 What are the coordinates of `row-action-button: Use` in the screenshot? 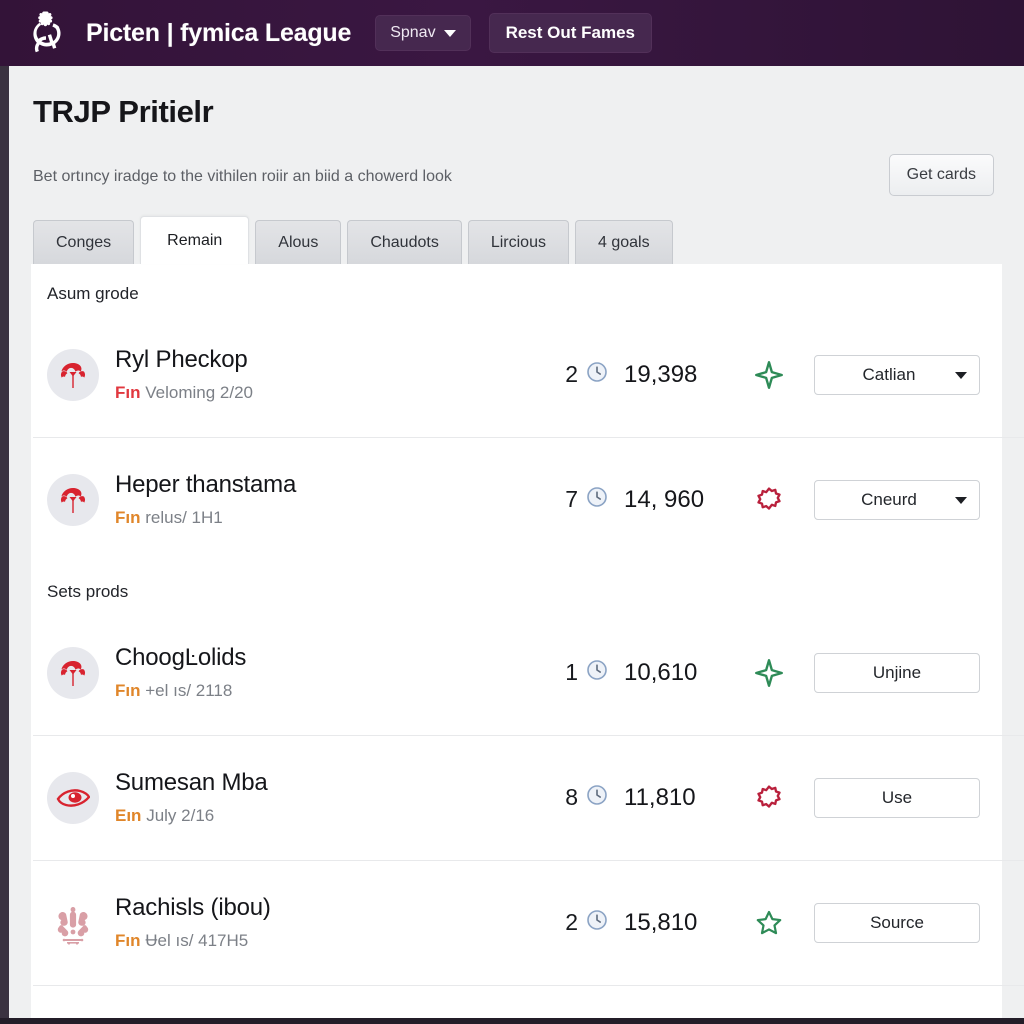 It's located at (897, 797).